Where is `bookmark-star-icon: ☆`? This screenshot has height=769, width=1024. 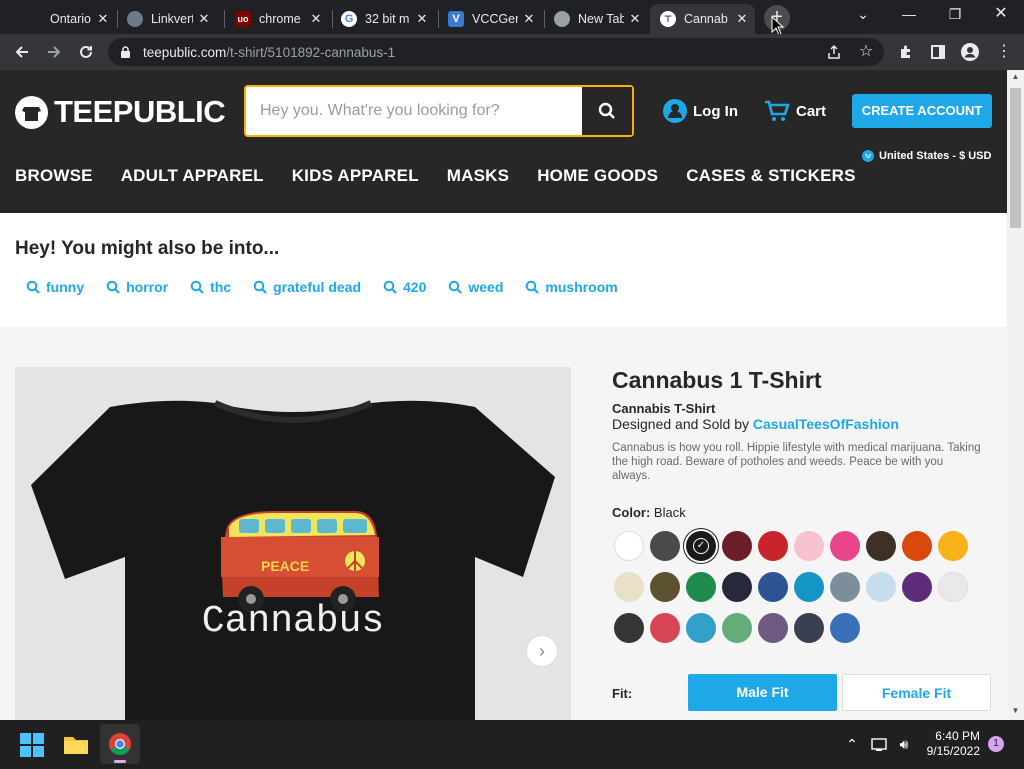 bookmark-star-icon: ☆ is located at coordinates (866, 52).